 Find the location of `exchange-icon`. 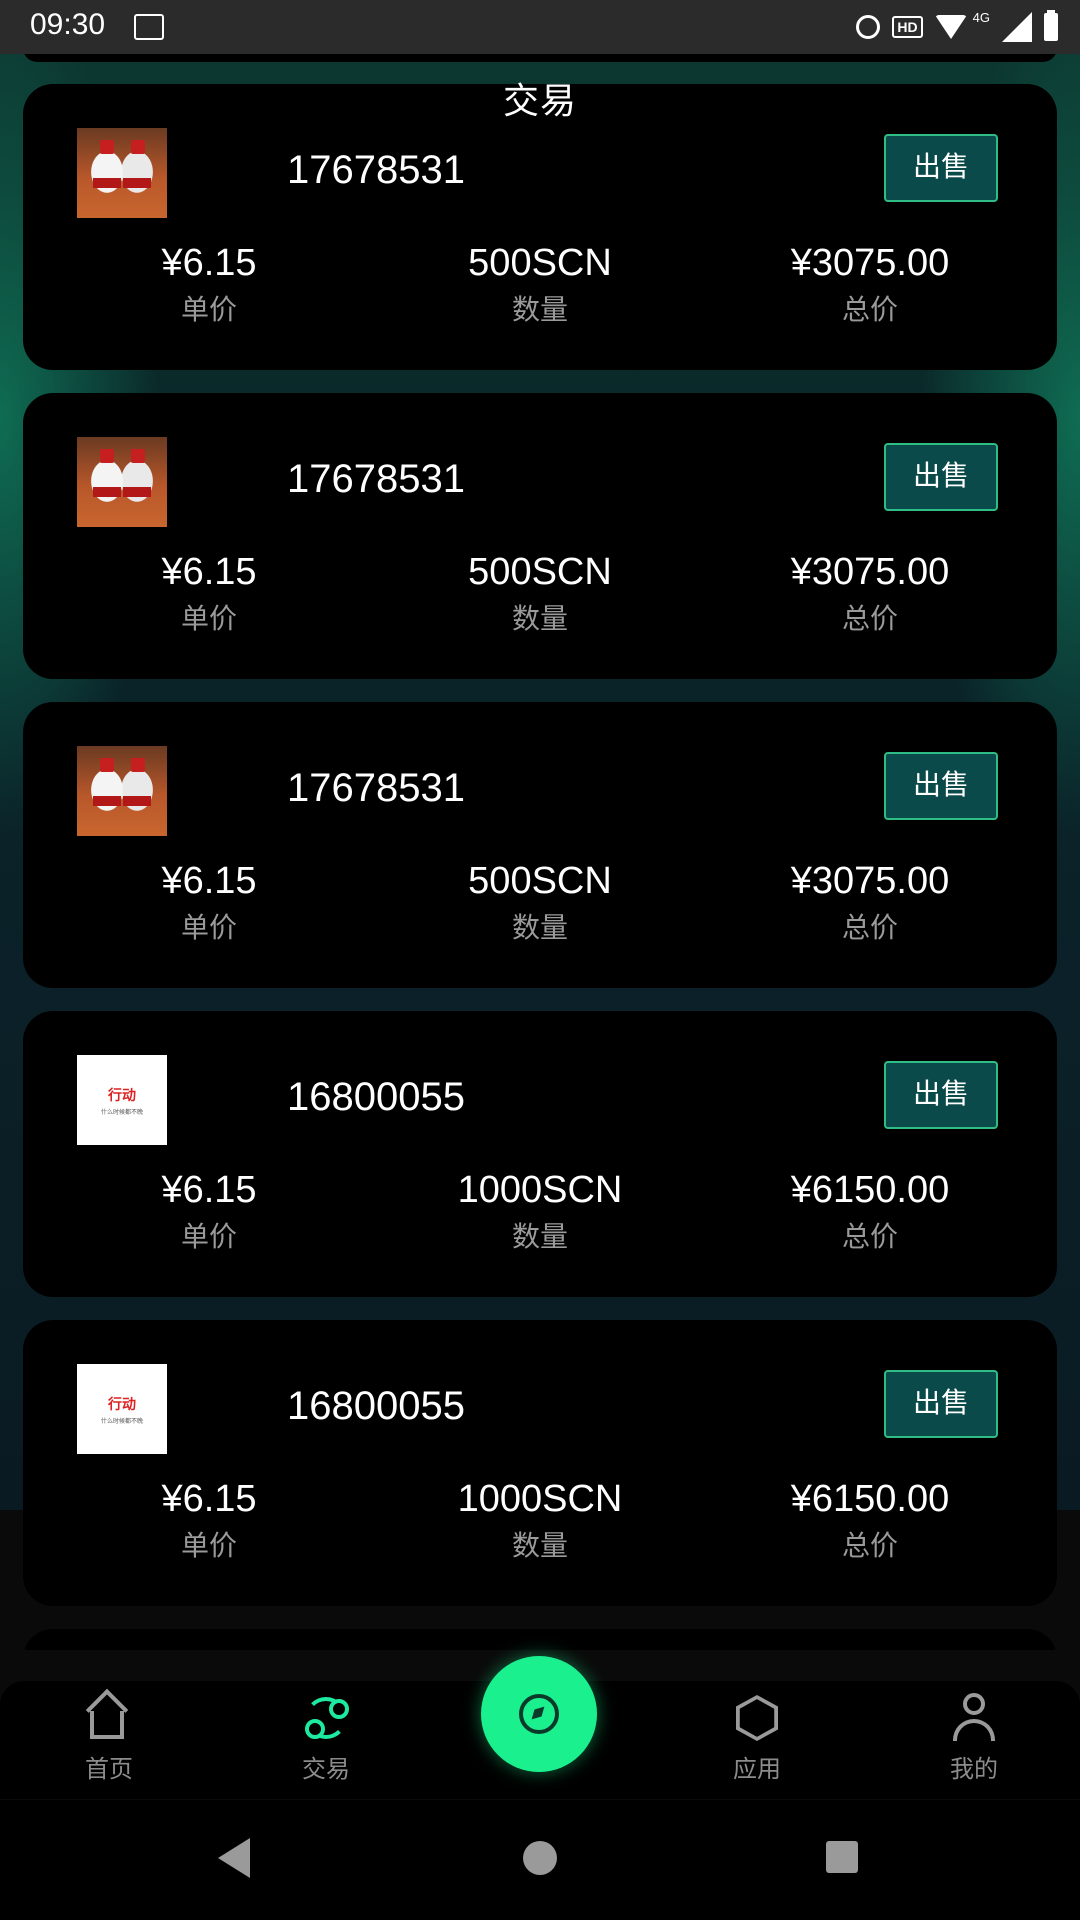

exchange-icon is located at coordinates (326, 1718).